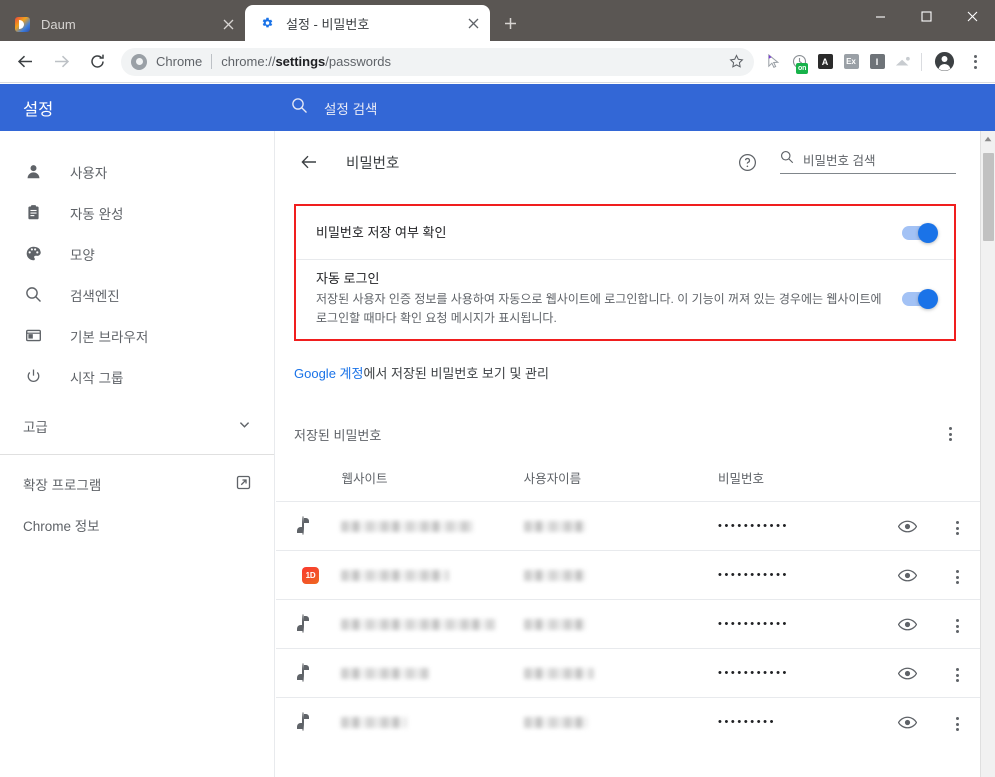 The height and width of the screenshot is (777, 995). Describe the element at coordinates (920, 232) in the screenshot. I see `toggle-offer-to-save-passwords` at that location.